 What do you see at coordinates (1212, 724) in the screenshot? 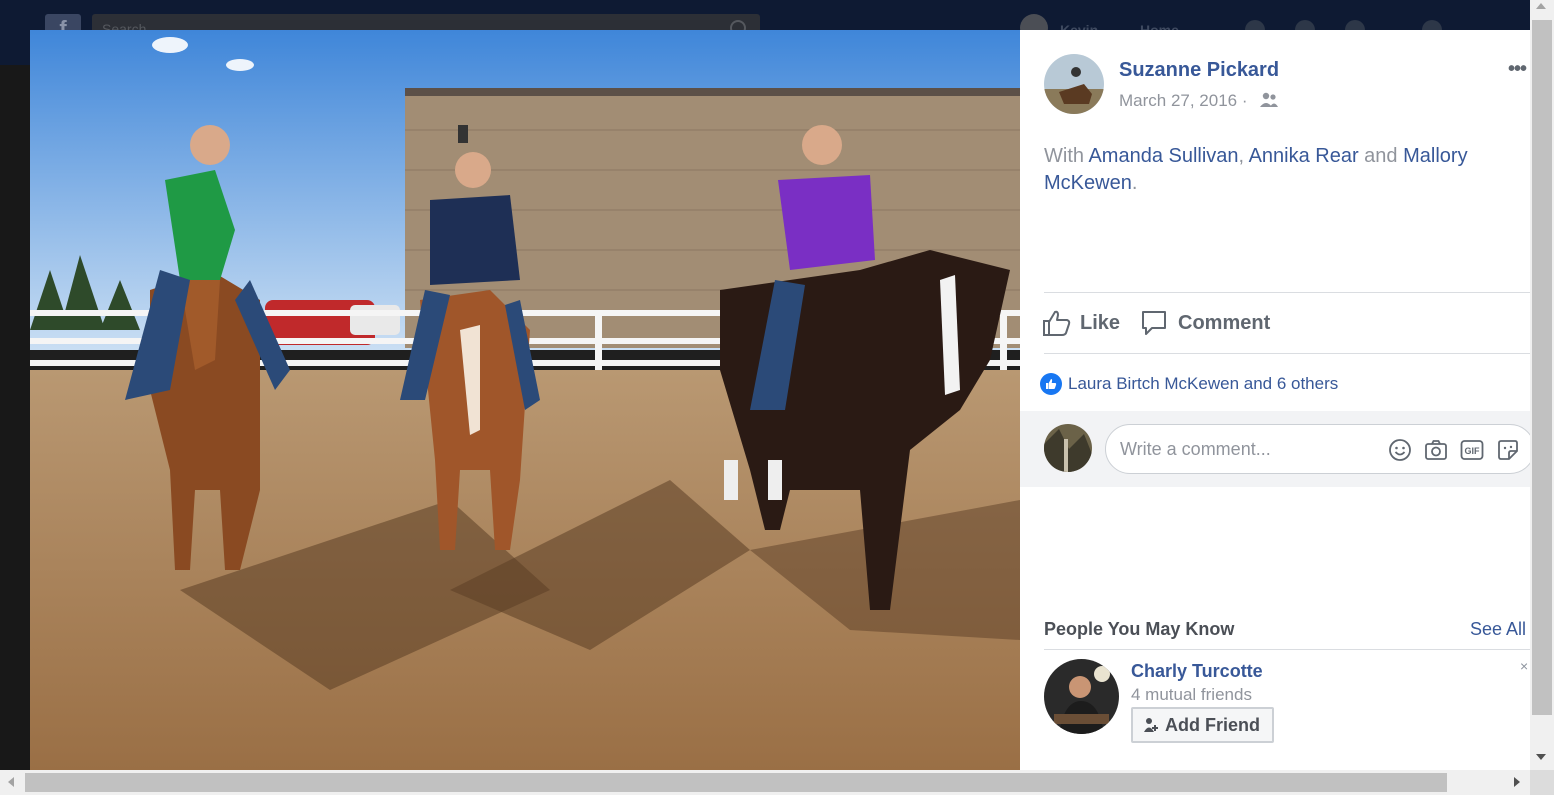
I see `add-friend-label: Add Friend` at bounding box center [1212, 724].